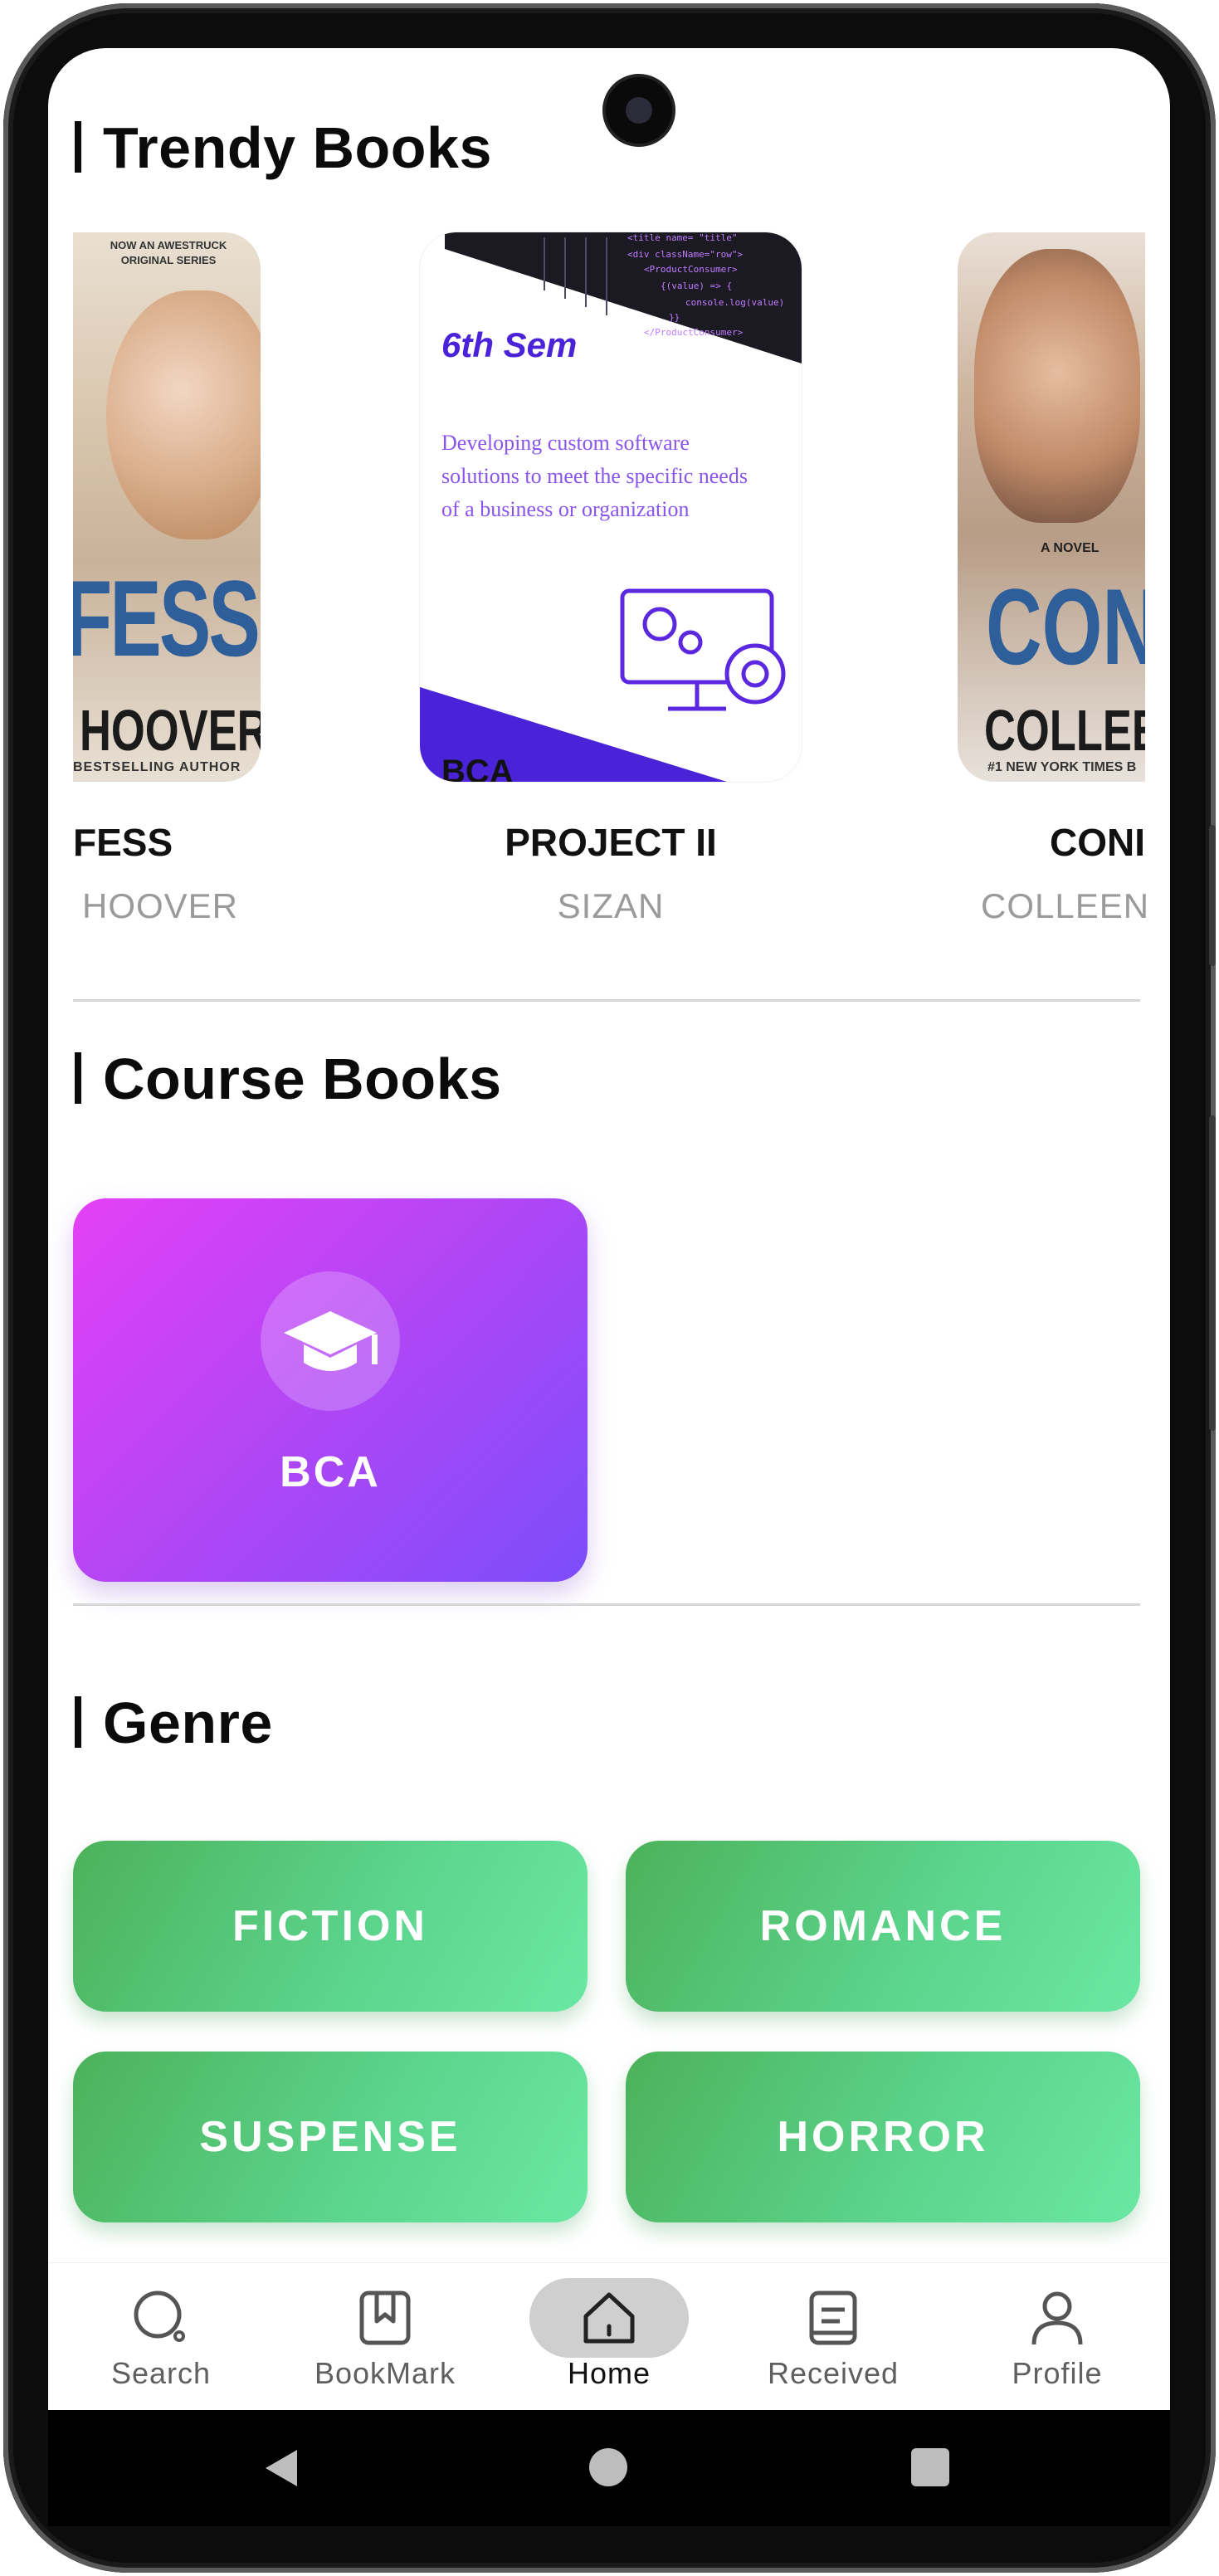 The image size is (1219, 2576). What do you see at coordinates (694, 333) in the screenshot?
I see `svg-text: </ProductConsumer>` at bounding box center [694, 333].